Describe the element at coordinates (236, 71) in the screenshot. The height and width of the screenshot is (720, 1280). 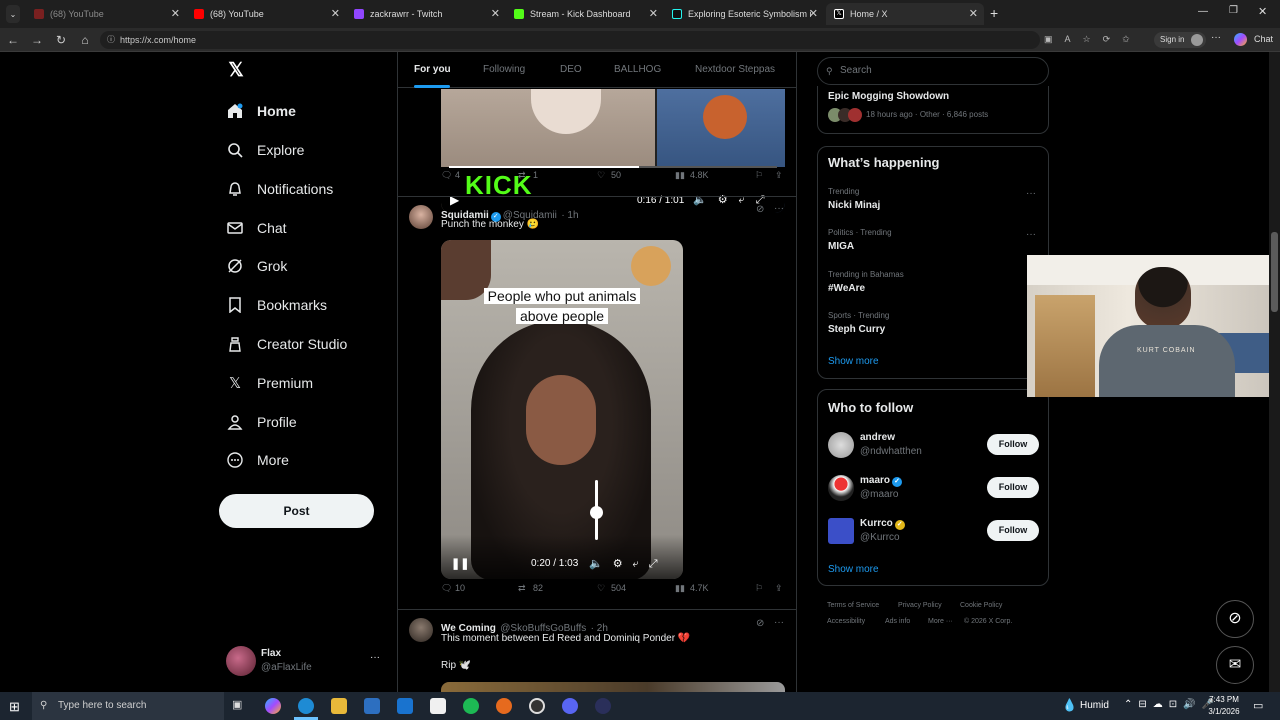
I see `x-logo: 𝕏` at that location.